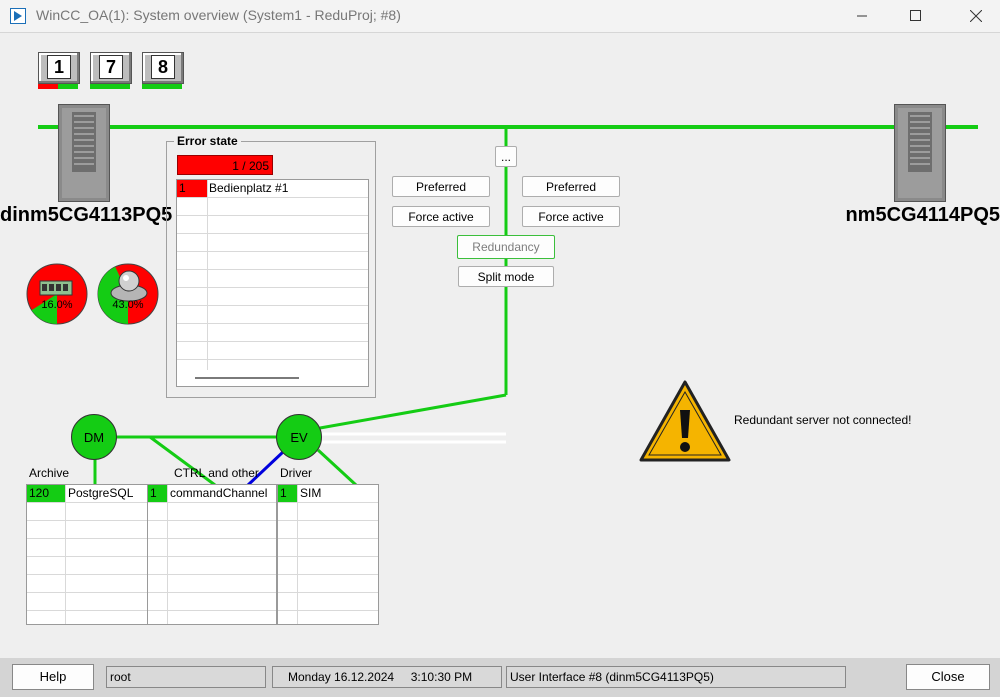 This screenshot has width=1000, height=697. What do you see at coordinates (571, 216) in the screenshot?
I see `force-active-right-button: Force active` at bounding box center [571, 216].